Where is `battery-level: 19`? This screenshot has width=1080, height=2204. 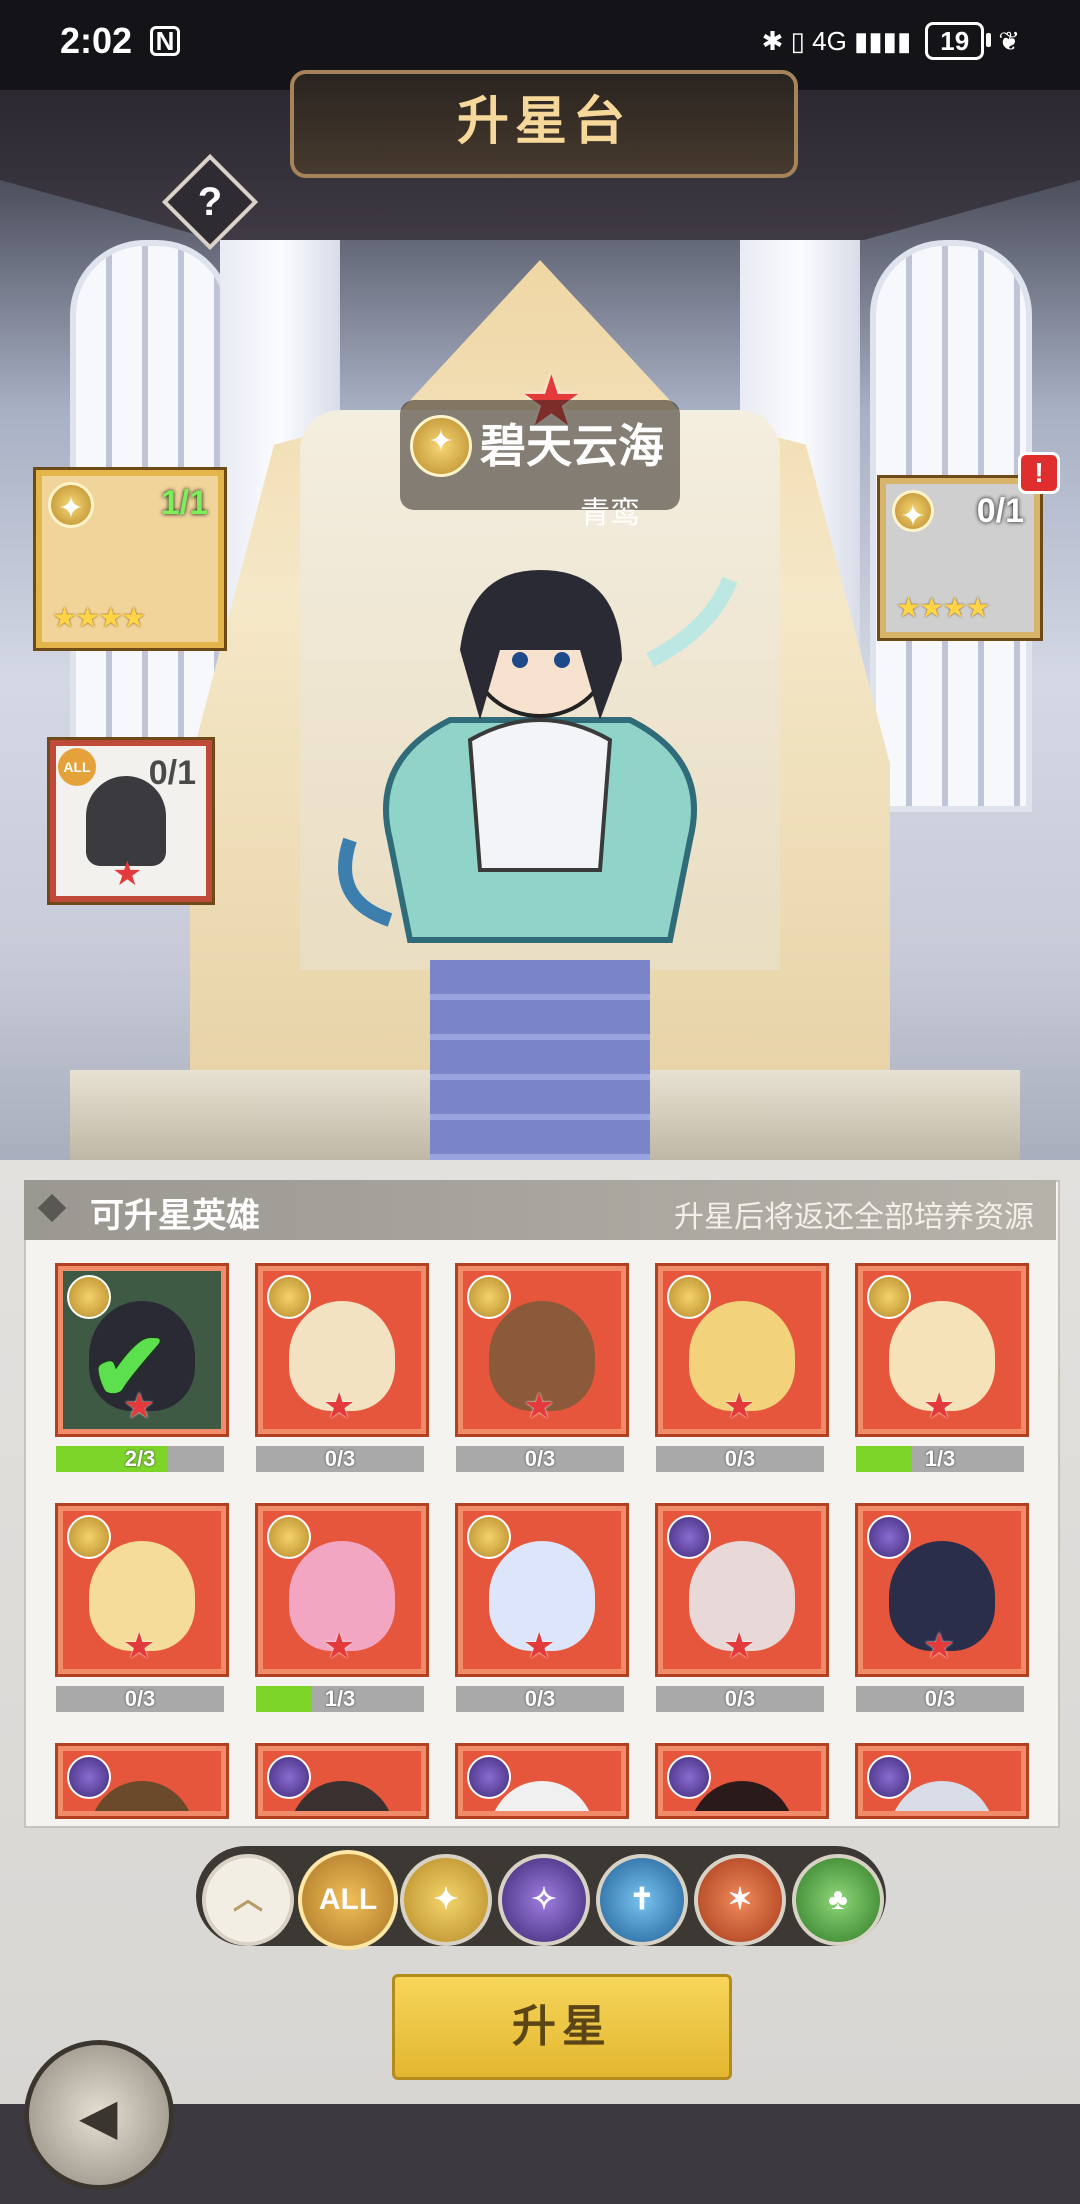 battery-level: 19 is located at coordinates (955, 41).